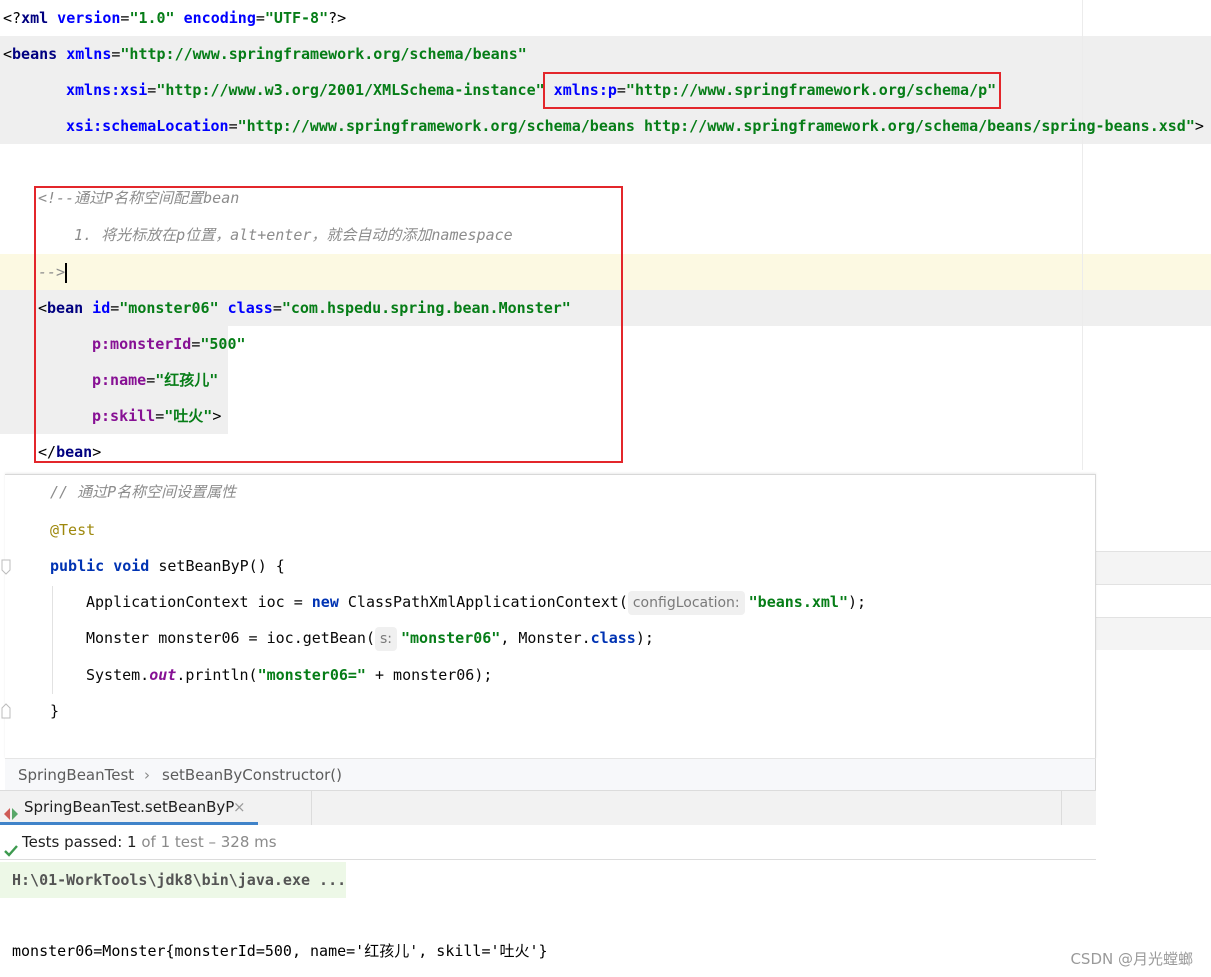  I want to click on run-tab-springbeantest: SpringBeanTest.setBeanByP ×, so click(129, 808).